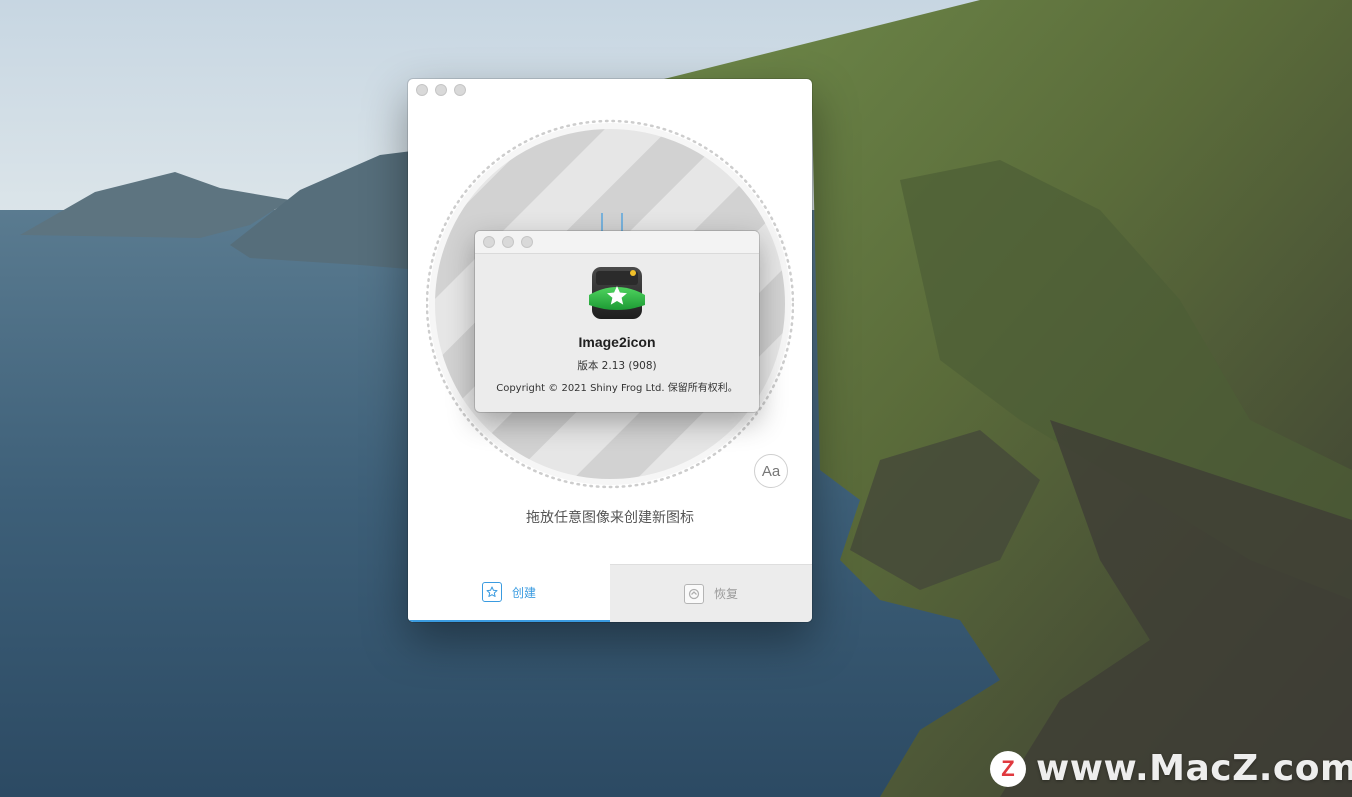  I want to click on star-icon, so click(491, 592).